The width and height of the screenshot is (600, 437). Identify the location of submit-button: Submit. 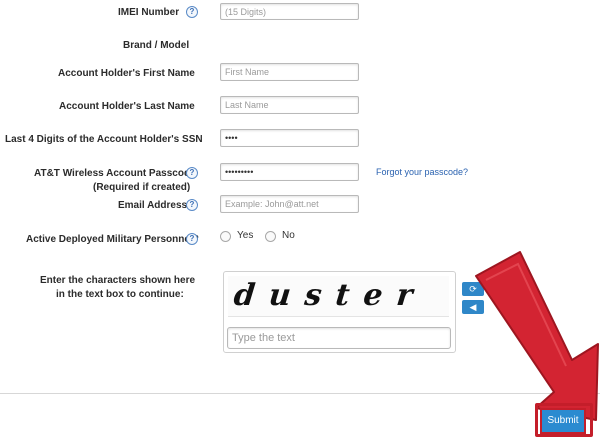
(563, 421).